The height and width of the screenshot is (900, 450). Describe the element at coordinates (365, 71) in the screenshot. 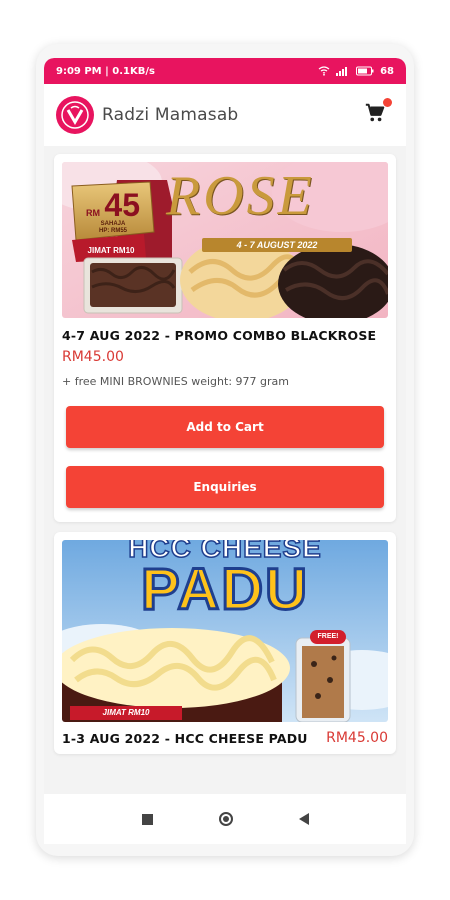

I see `battery-icon` at that location.